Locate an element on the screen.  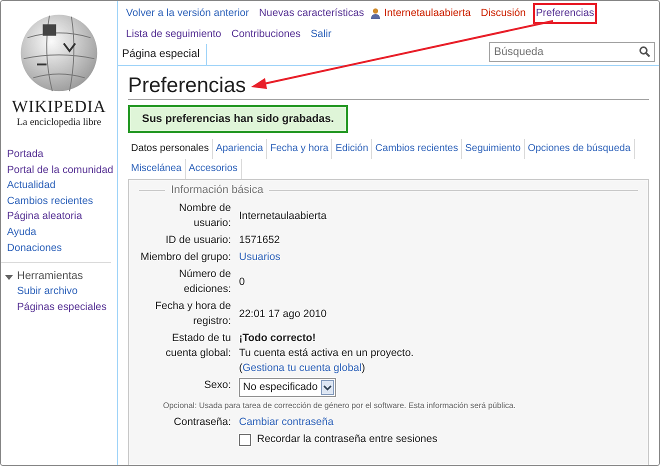
preferences-tab: Datos personales is located at coordinates (170, 149).